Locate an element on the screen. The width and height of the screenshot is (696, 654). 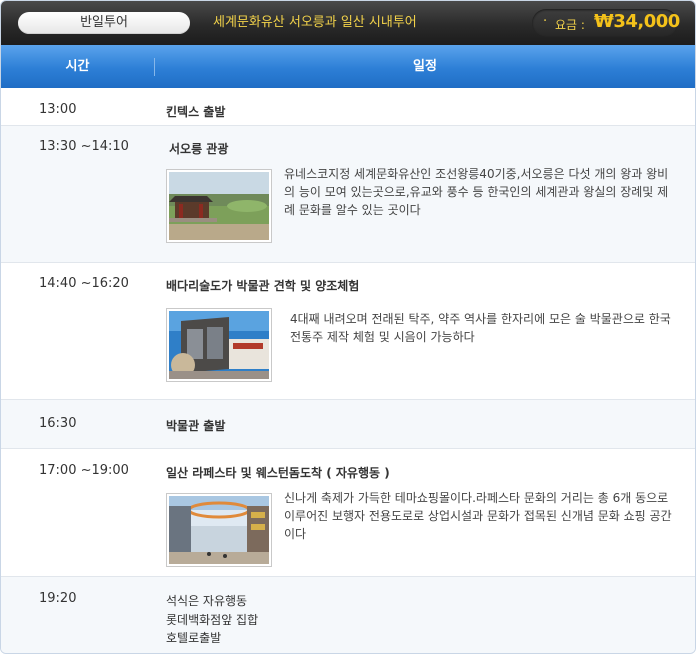
price-badge: · 요금 : ₩34,000 is located at coordinates (606, 23).